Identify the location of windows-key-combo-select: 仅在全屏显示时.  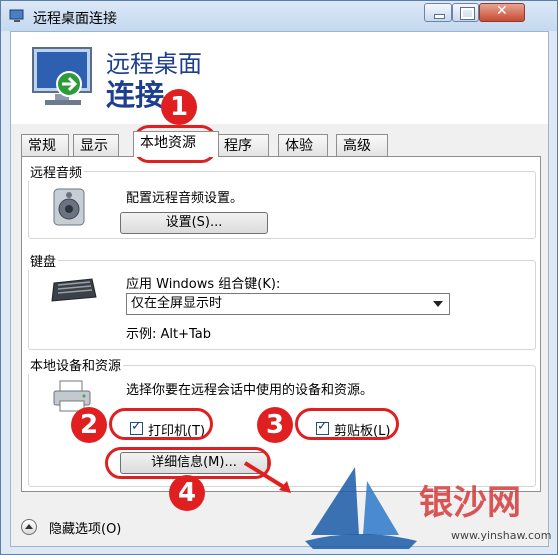
(288, 304).